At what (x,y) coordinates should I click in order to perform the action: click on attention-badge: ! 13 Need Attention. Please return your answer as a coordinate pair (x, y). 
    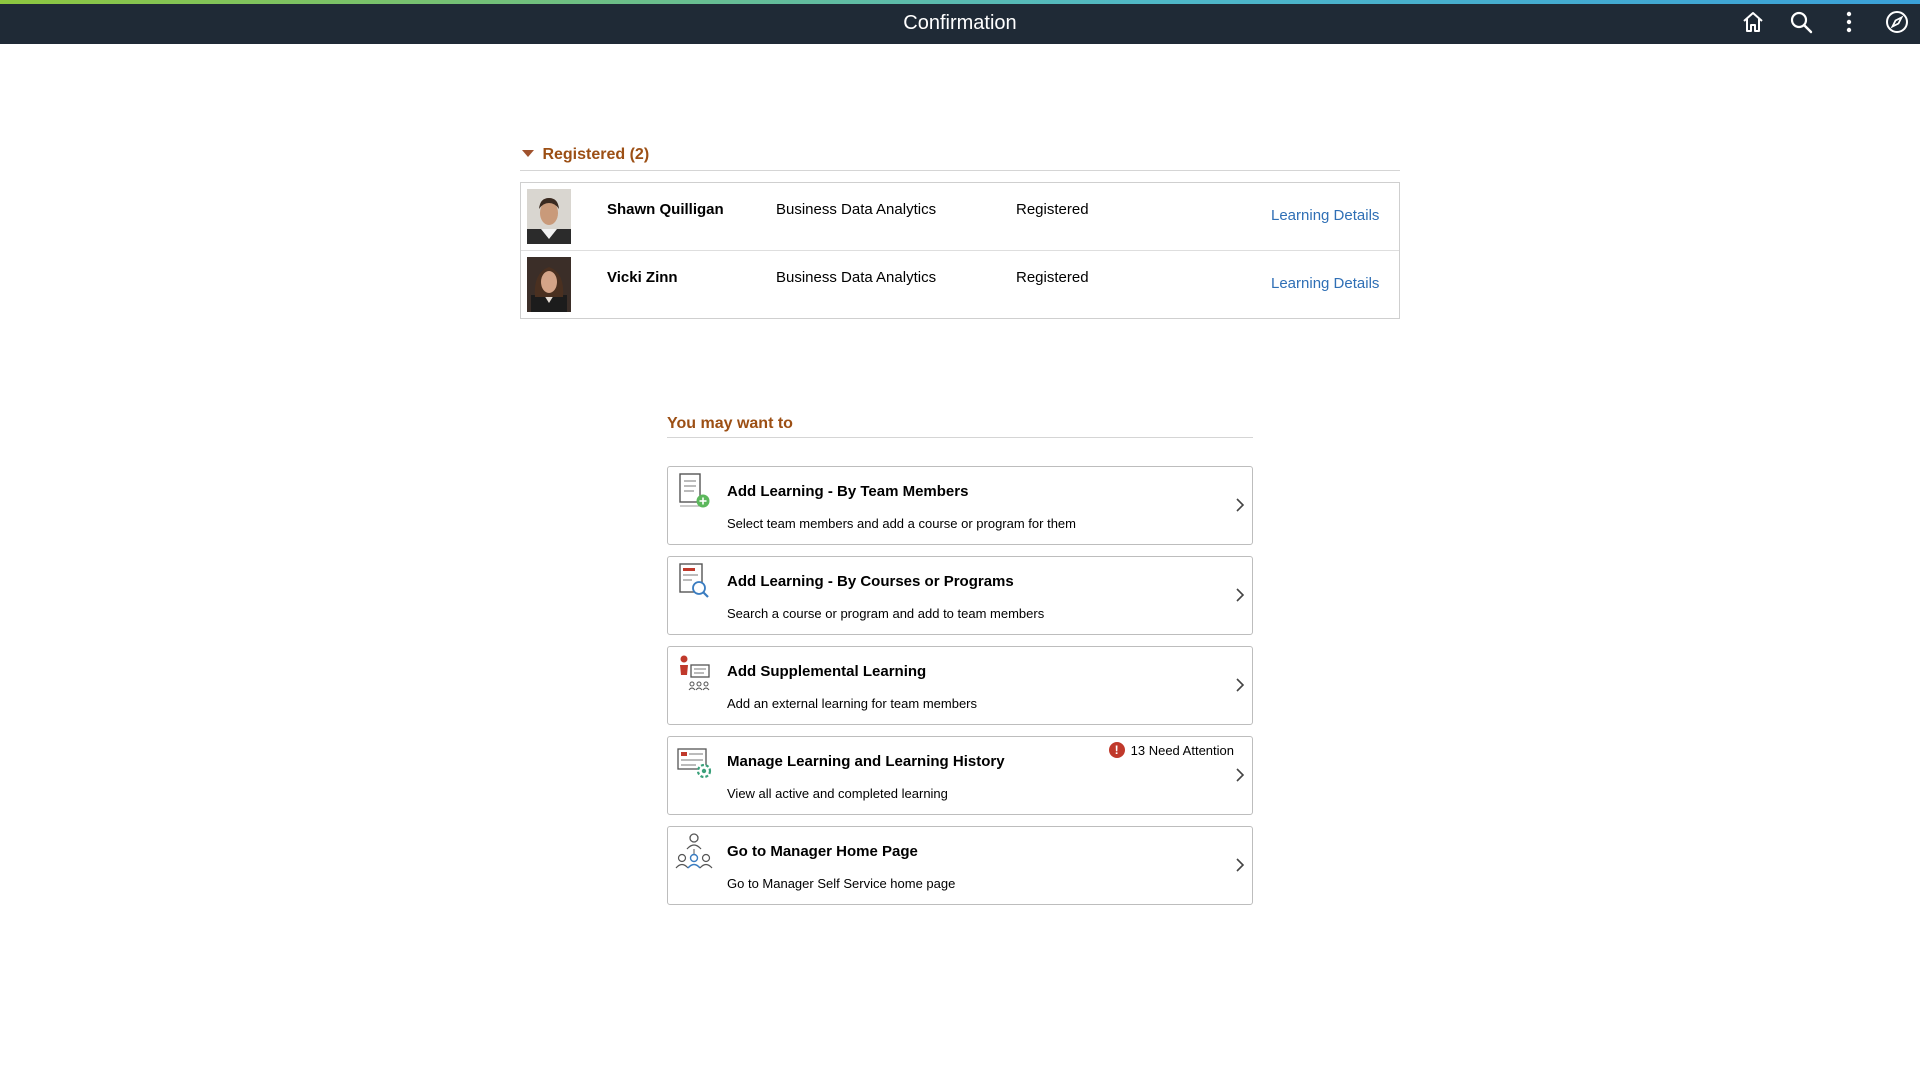
    Looking at the image, I should click on (1171, 750).